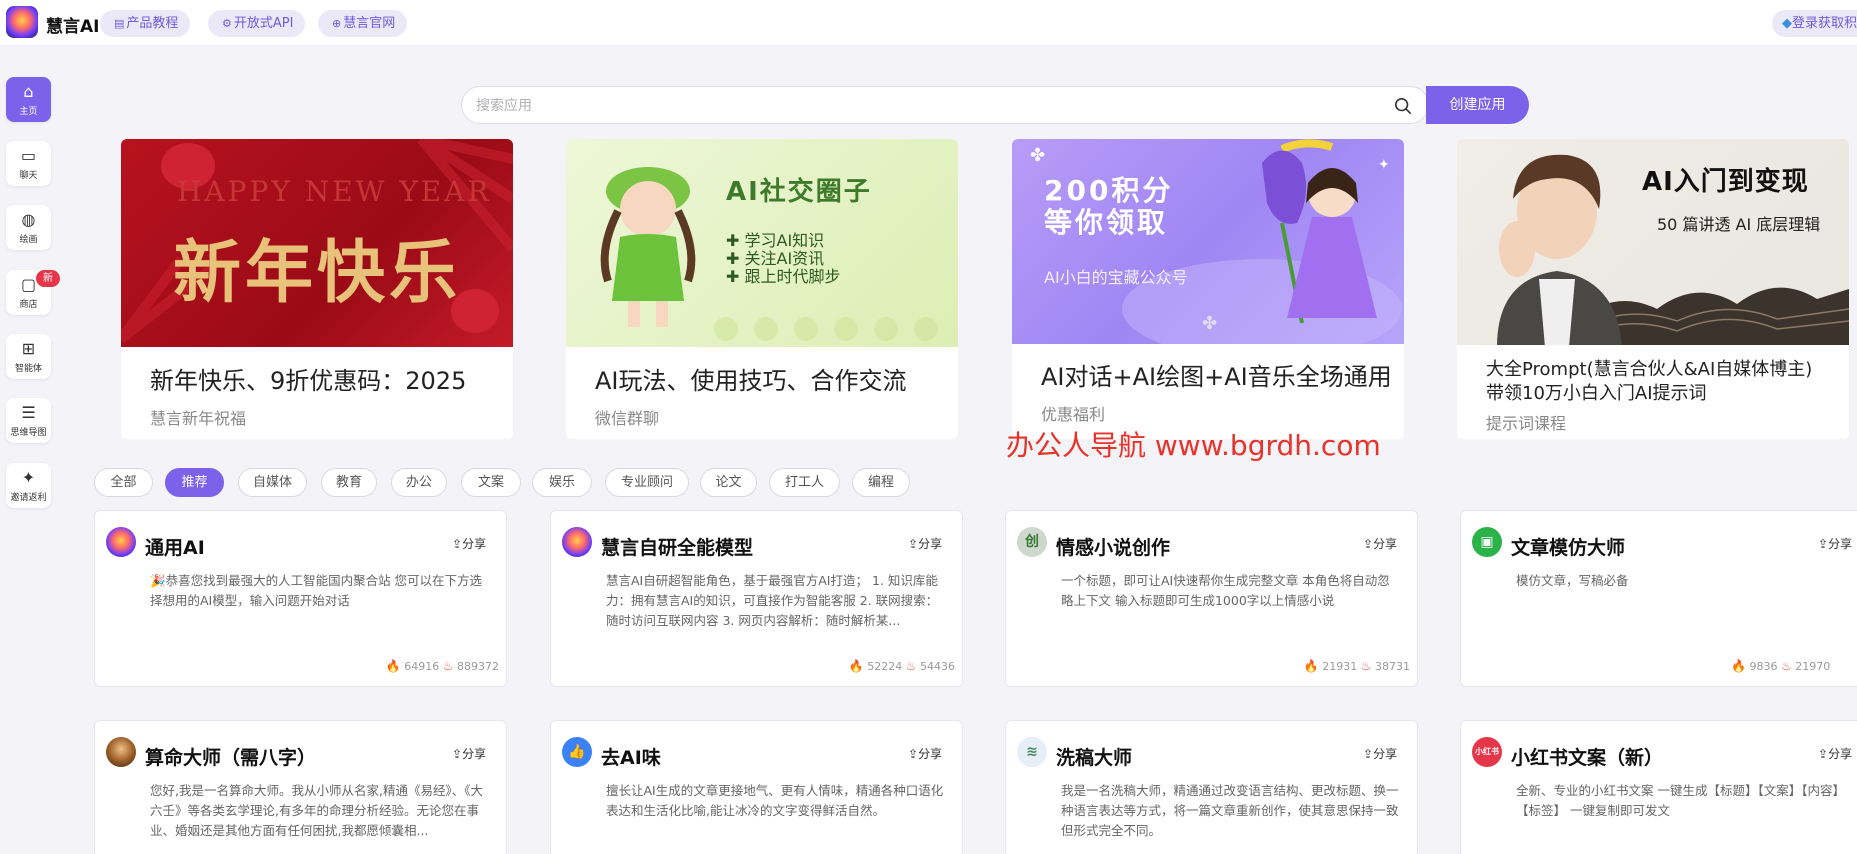 Image resolution: width=1857 pixels, height=854 pixels. Describe the element at coordinates (349, 482) in the screenshot. I see `filter-chip-education: 教育` at that location.